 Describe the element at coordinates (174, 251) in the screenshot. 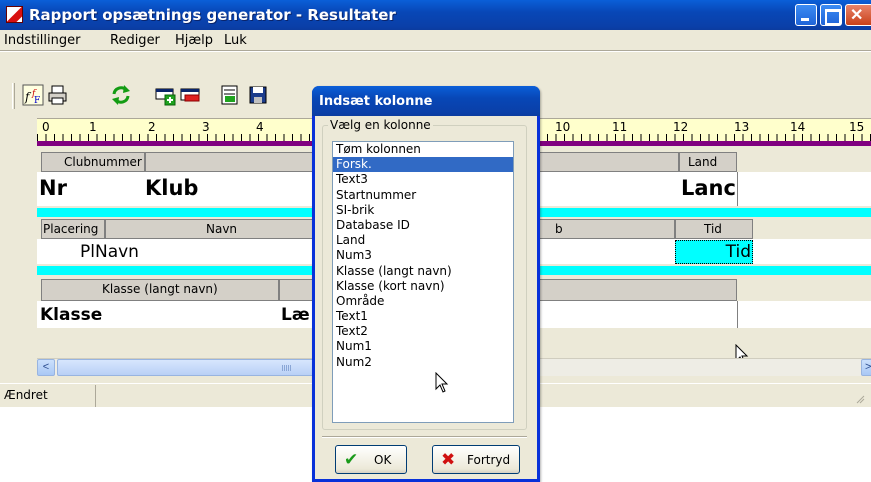

I see `result-value-area` at that location.